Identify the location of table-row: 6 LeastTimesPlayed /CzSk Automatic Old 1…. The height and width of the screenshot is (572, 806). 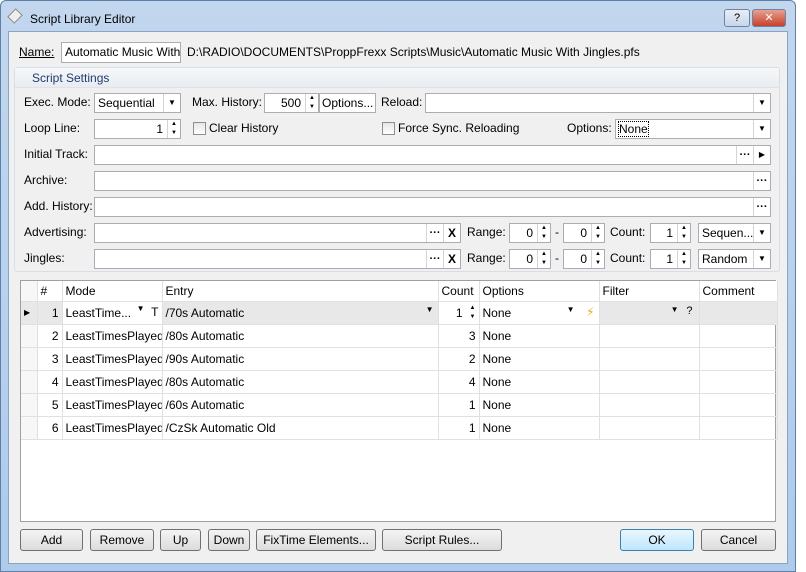
(399, 428).